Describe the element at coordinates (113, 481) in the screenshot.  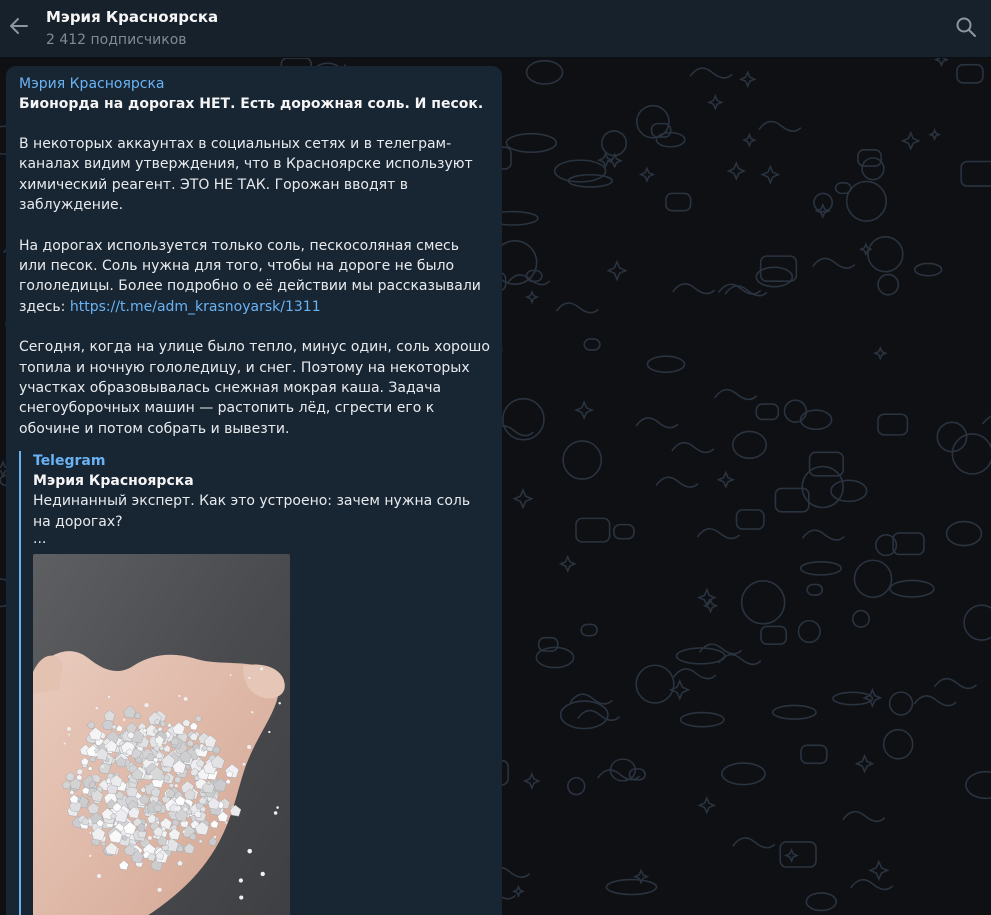
I see `preview-author: Мэрия Красноярска` at that location.